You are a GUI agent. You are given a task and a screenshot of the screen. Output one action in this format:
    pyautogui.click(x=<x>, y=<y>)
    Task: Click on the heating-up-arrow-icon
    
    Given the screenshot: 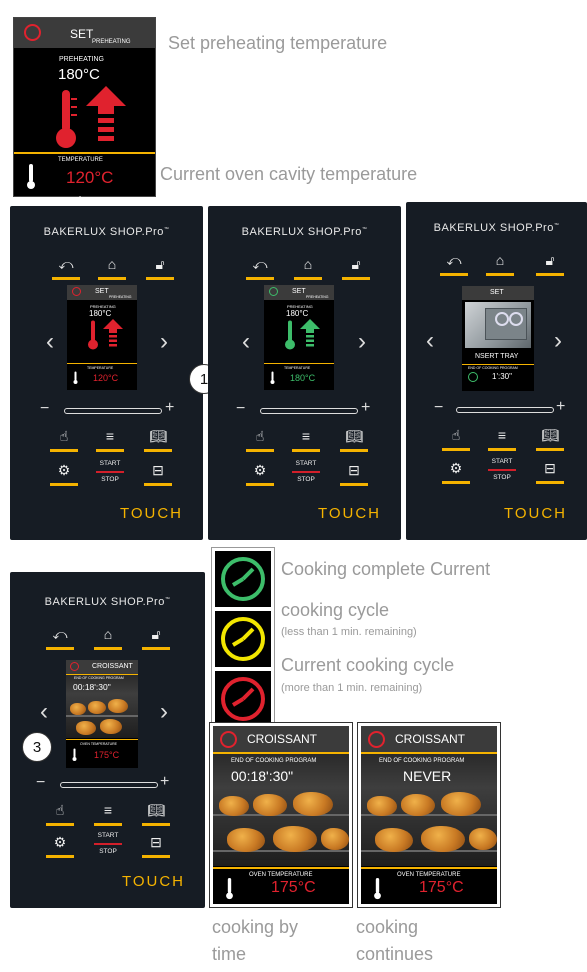 What is the action you would take?
    pyautogui.click(x=310, y=333)
    